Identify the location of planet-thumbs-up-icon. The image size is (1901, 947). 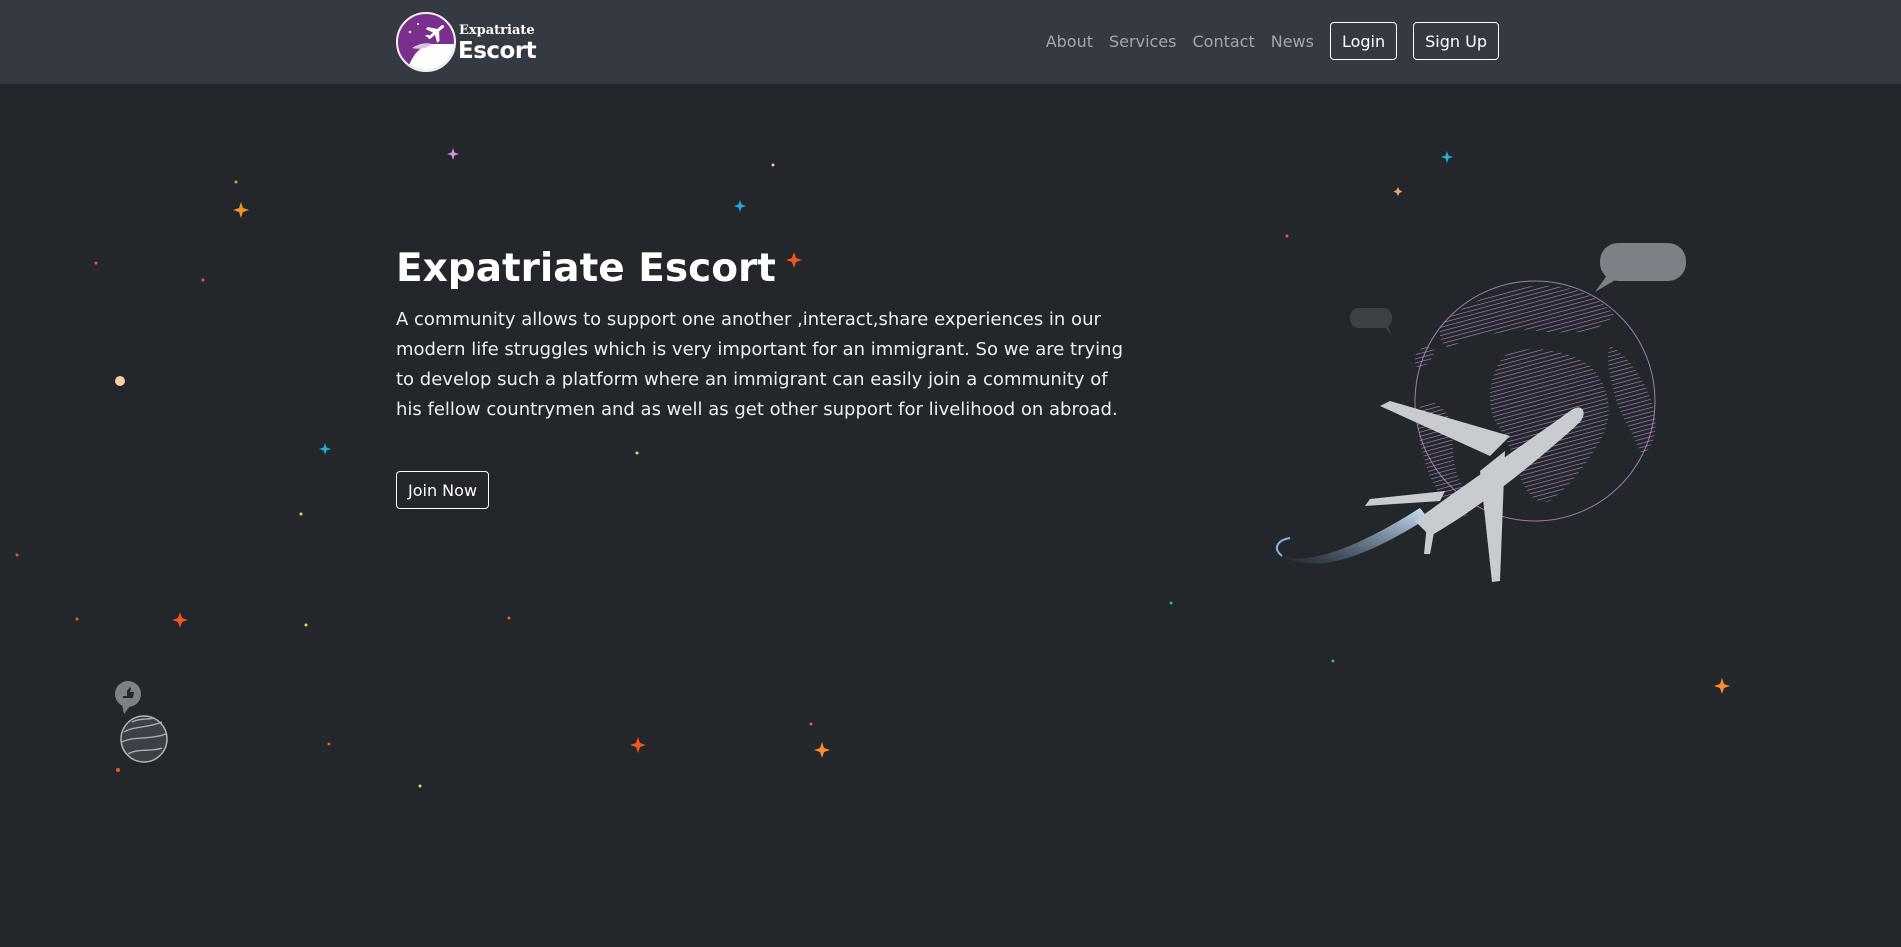
(141, 722).